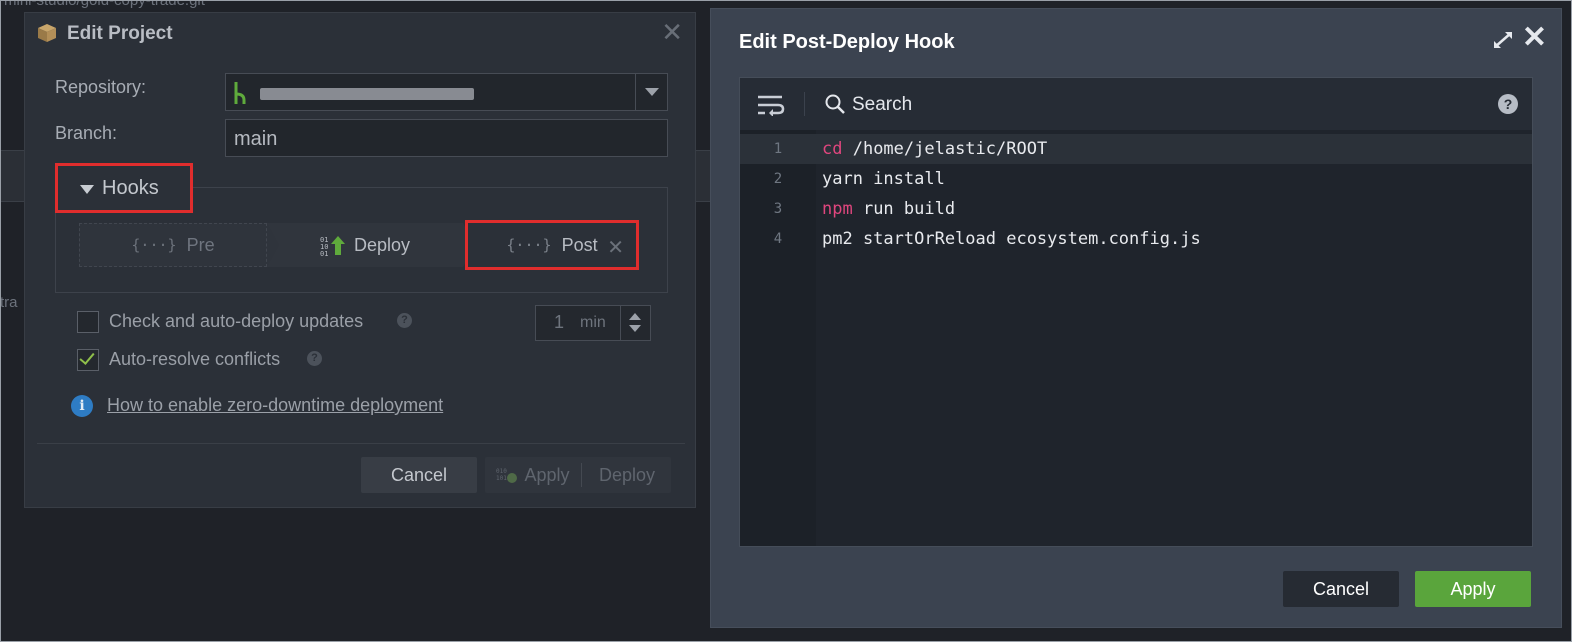 The width and height of the screenshot is (1572, 642). I want to click on edit-project-header: Edit Project ✕, so click(360, 35).